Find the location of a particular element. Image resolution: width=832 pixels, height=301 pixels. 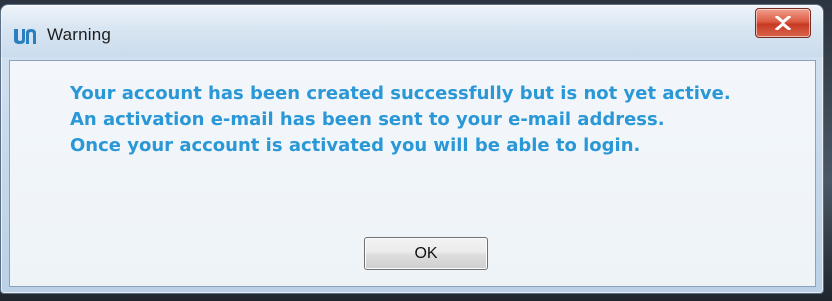

ok-button: OK is located at coordinates (426, 253).